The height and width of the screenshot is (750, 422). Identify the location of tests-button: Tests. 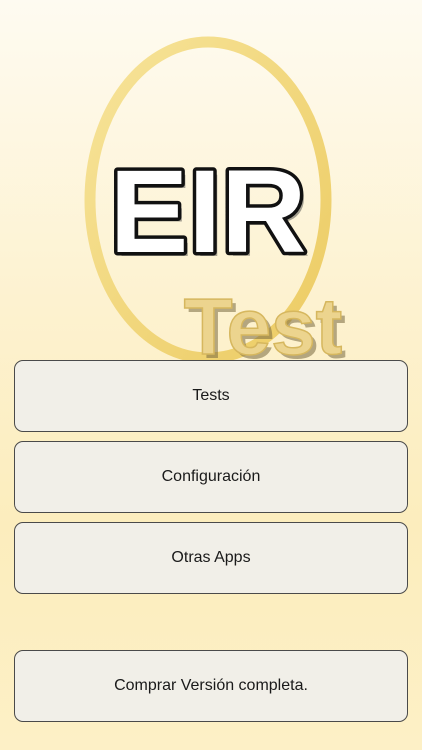
(211, 396).